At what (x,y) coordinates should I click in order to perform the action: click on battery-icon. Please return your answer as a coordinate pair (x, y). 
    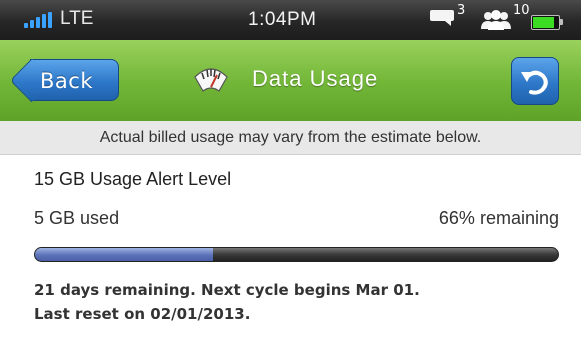
    Looking at the image, I should click on (547, 22).